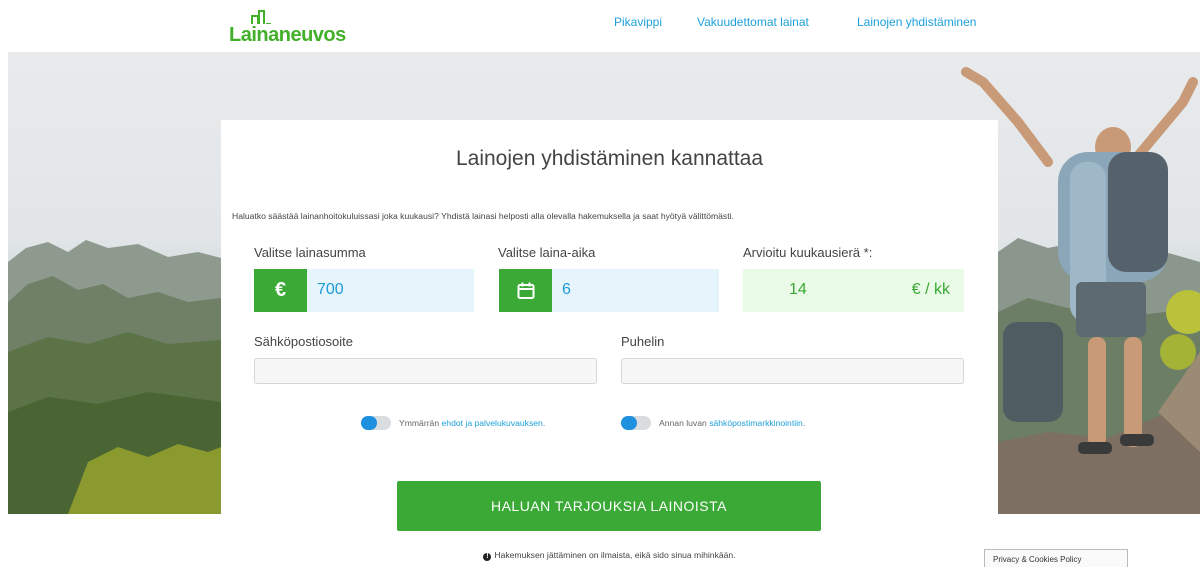  I want to click on marketing-link: sähköpostimarkkinointiin, so click(756, 423).